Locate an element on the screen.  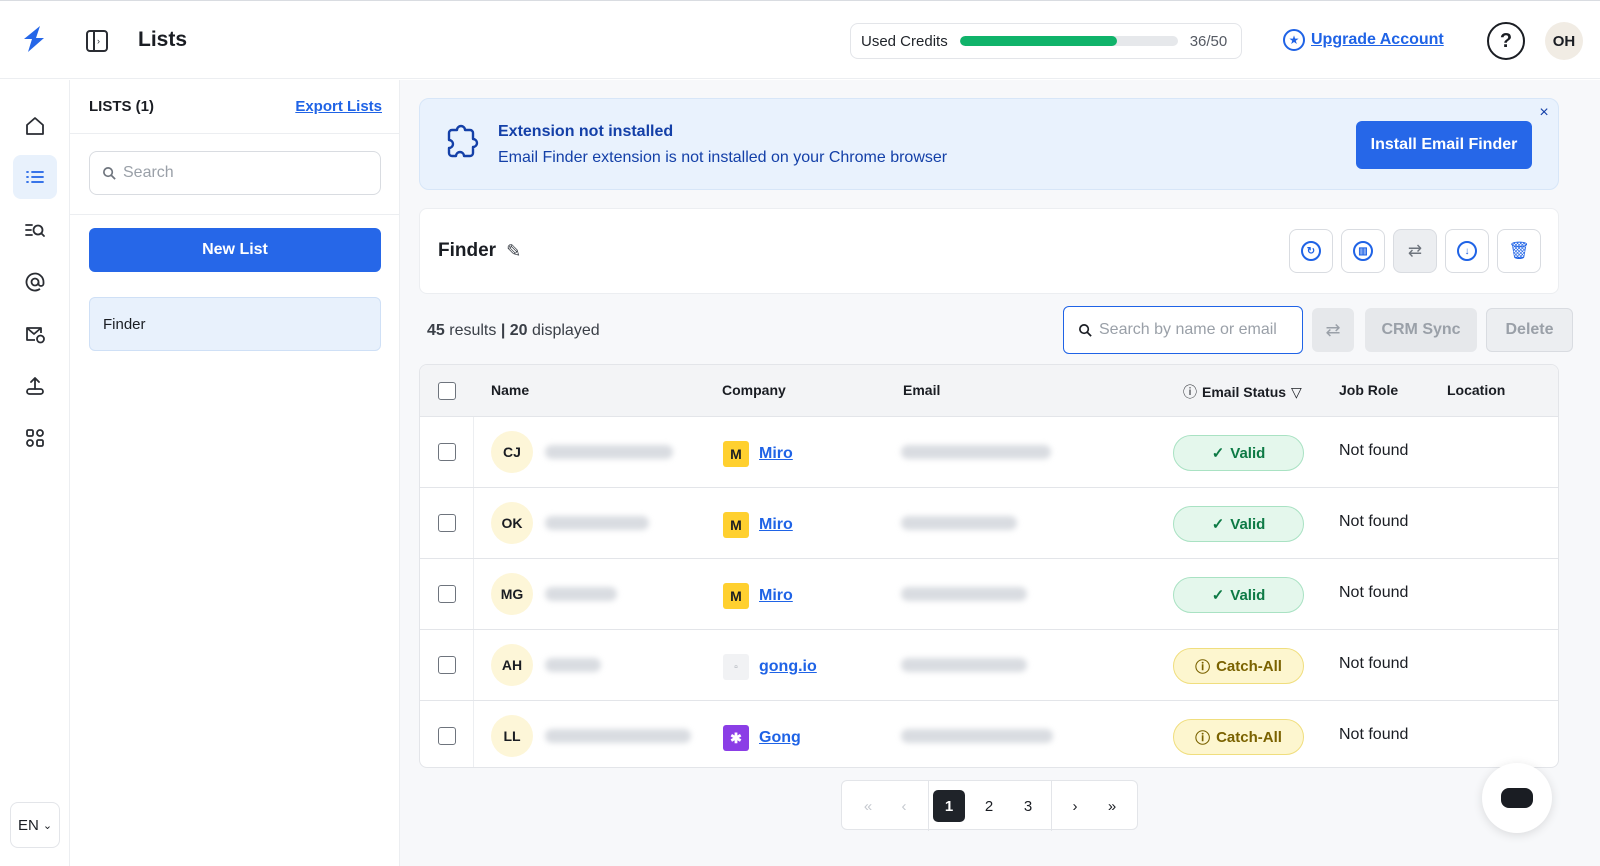
company-cell: M Miro is located at coordinates (758, 596).